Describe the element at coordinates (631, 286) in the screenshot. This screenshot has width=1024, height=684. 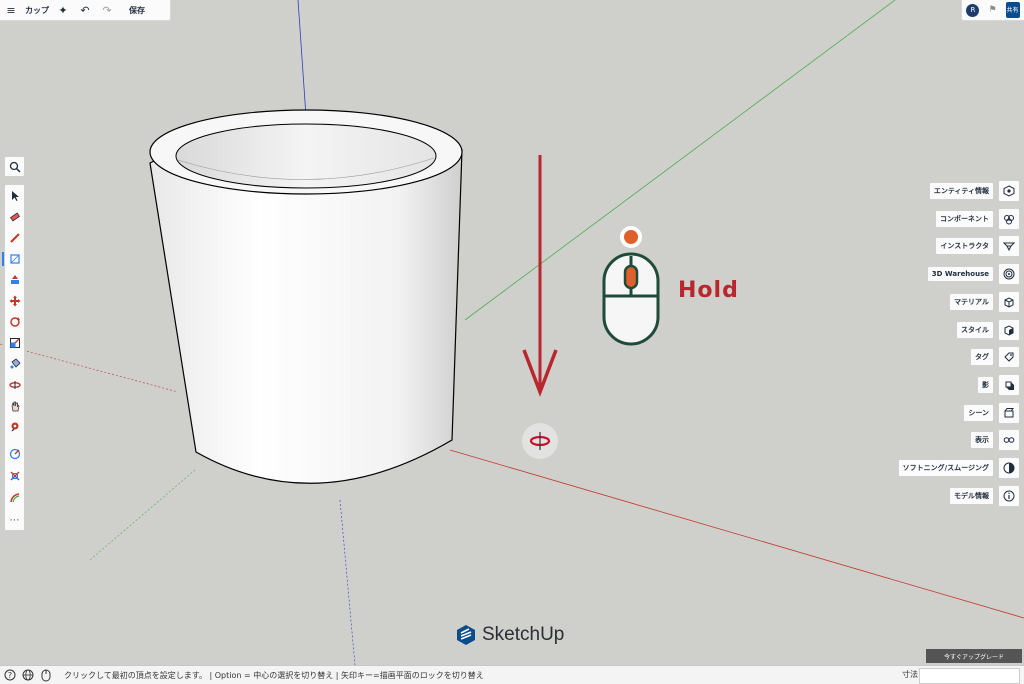
I see `mouse-middle-button-icon` at that location.